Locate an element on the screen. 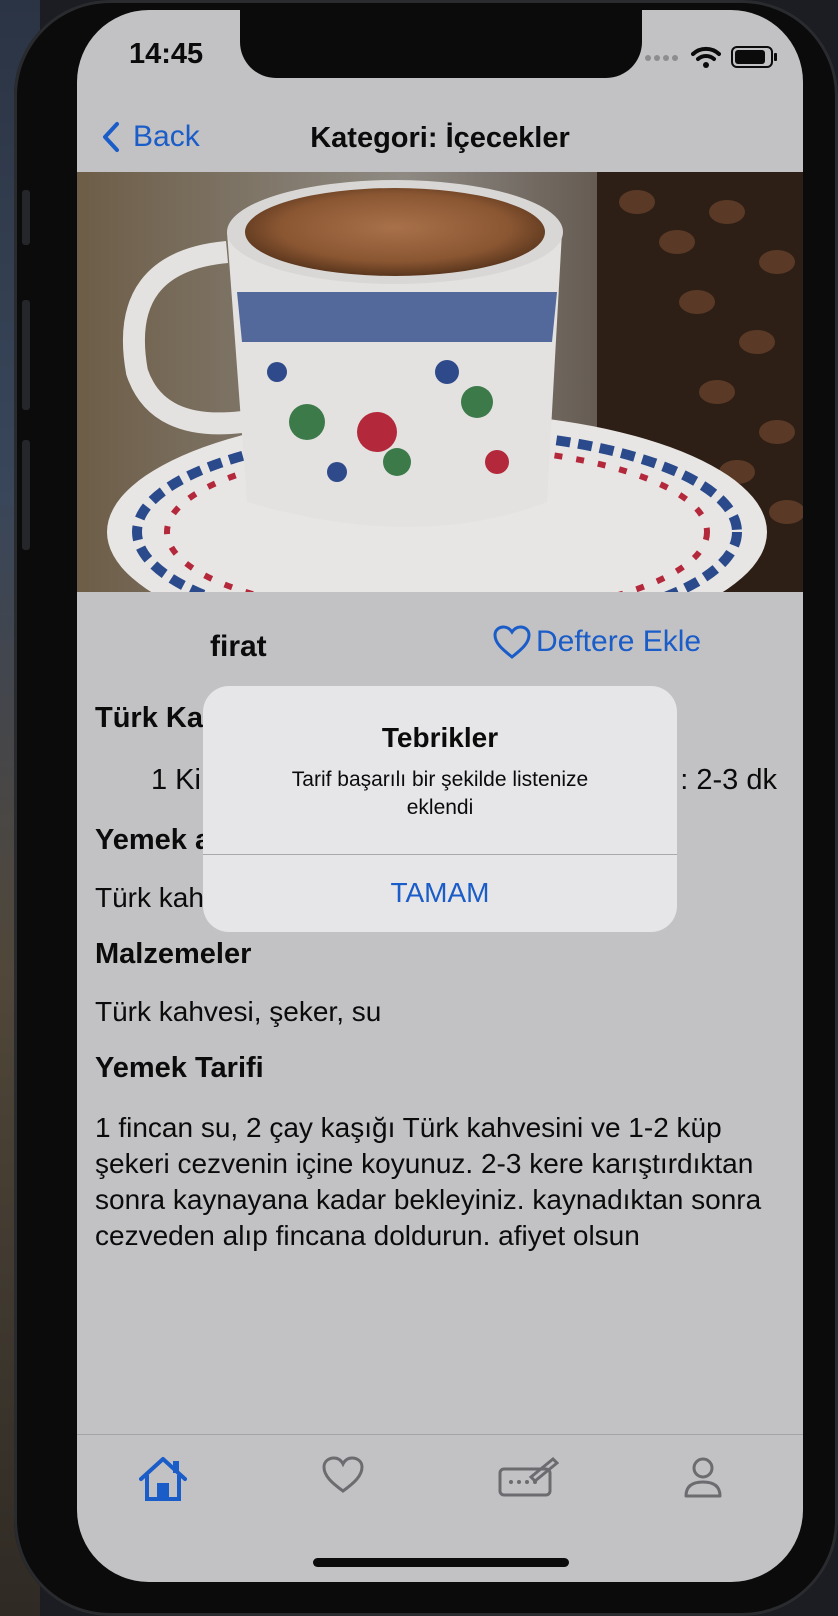 The width and height of the screenshot is (838, 1616). add-to-notebook-button: Deftere Ekle is located at coordinates (596, 642).